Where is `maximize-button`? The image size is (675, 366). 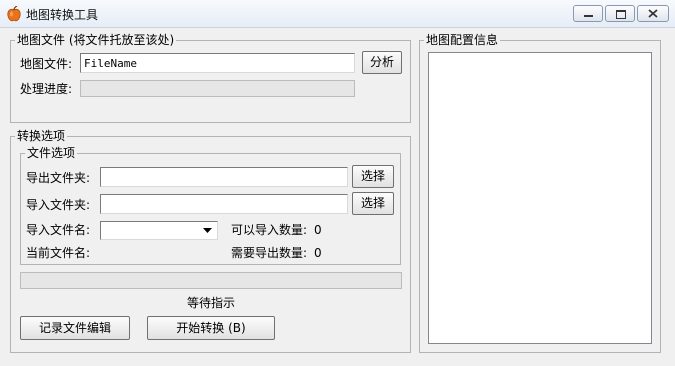 maximize-button is located at coordinates (620, 13).